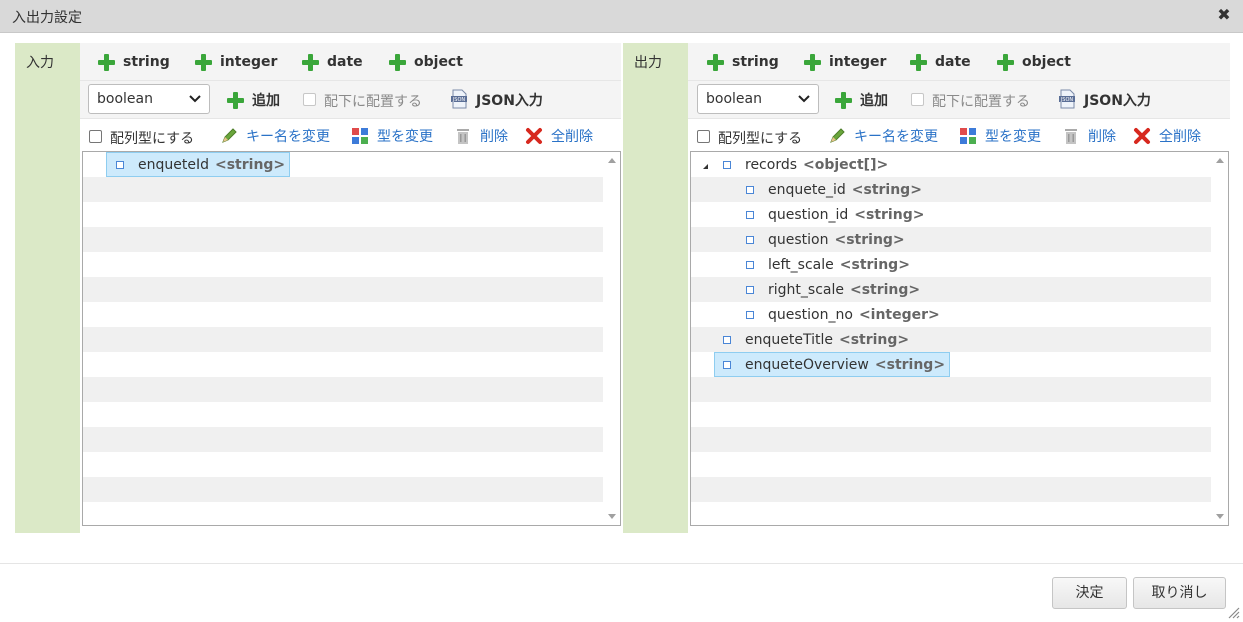  Describe the element at coordinates (837, 214) in the screenshot. I see `tree-node-question_id: question_id <string>` at that location.